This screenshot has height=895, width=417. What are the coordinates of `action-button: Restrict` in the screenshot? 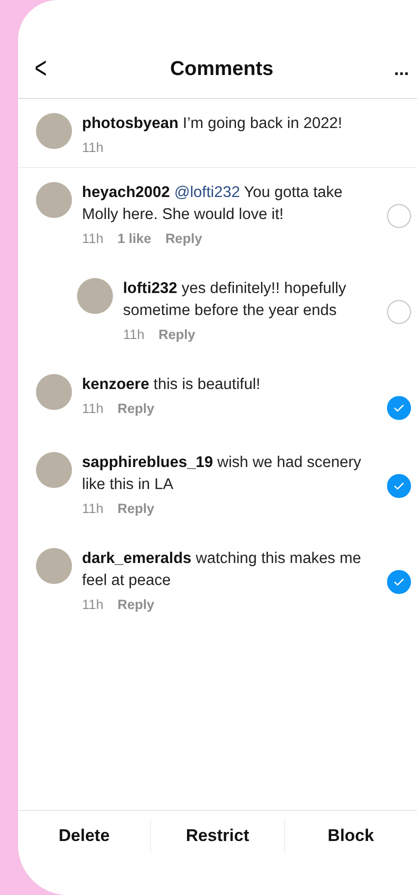 It's located at (217, 836).